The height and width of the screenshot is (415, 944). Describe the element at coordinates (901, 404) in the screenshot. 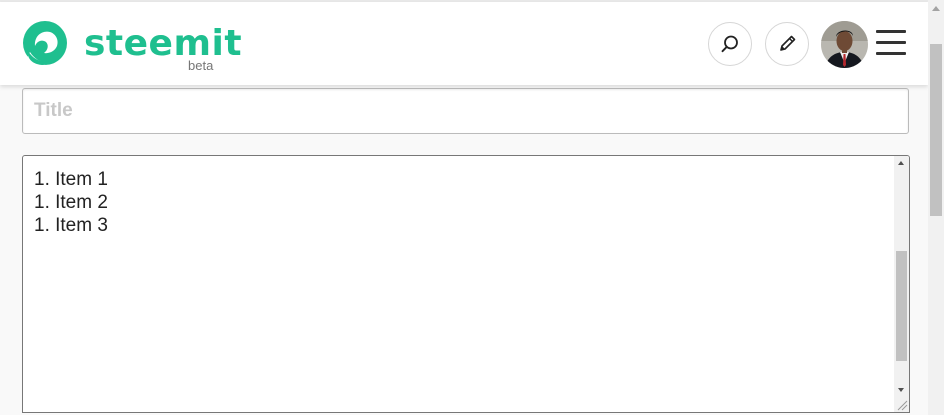

I see `resize-grip-icon` at that location.